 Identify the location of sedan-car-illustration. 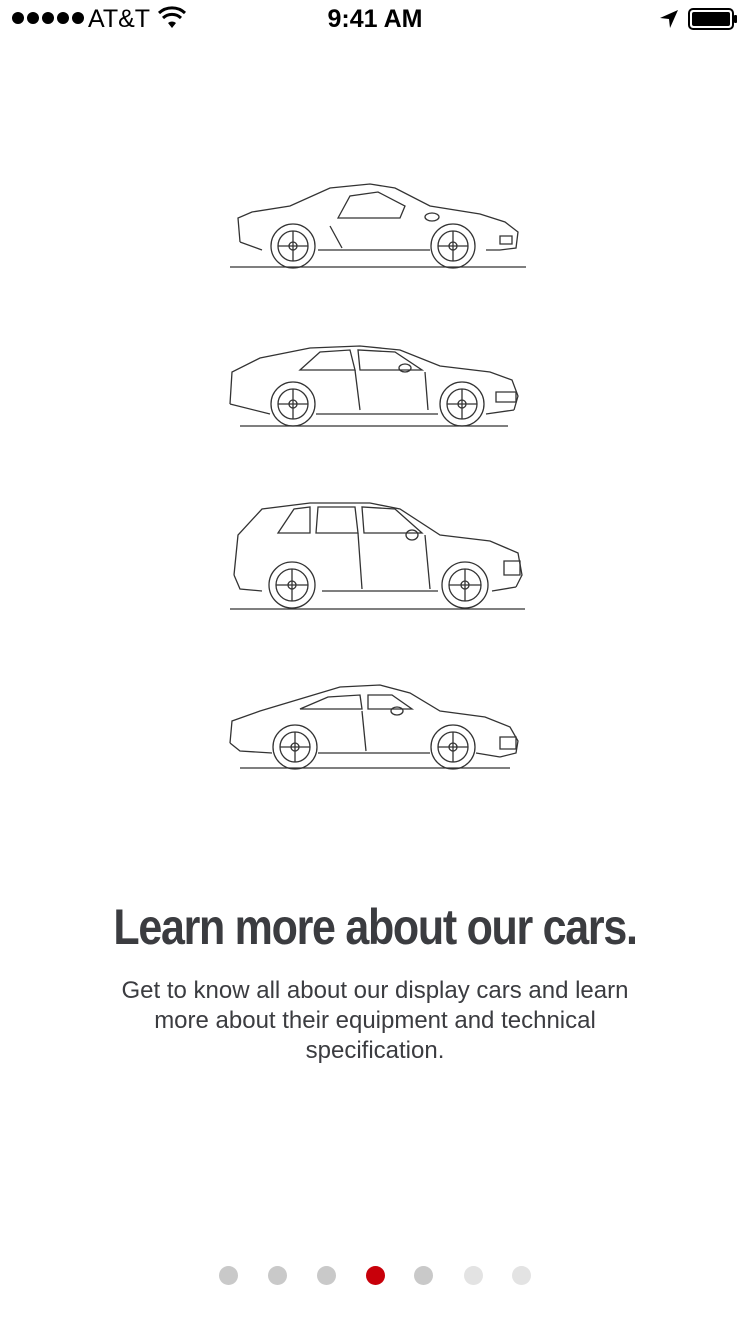
(375, 390).